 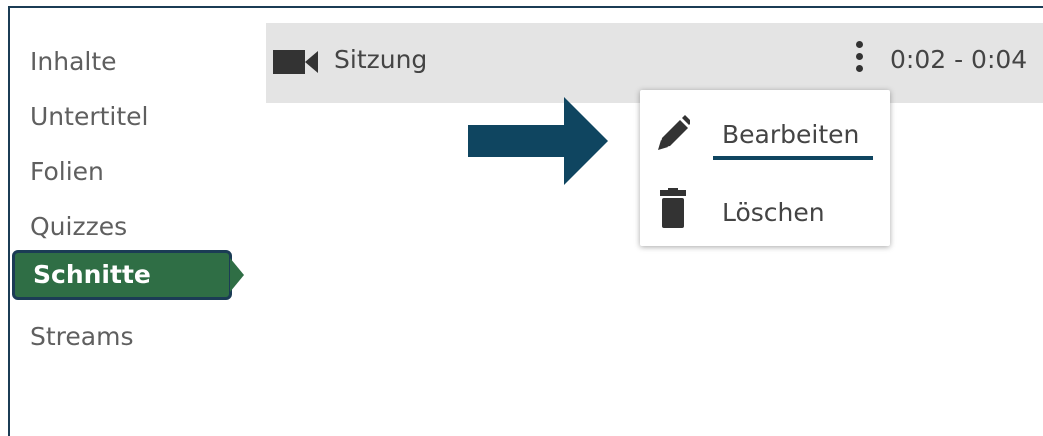 I want to click on edit-label: Bearbeiten, so click(x=791, y=134).